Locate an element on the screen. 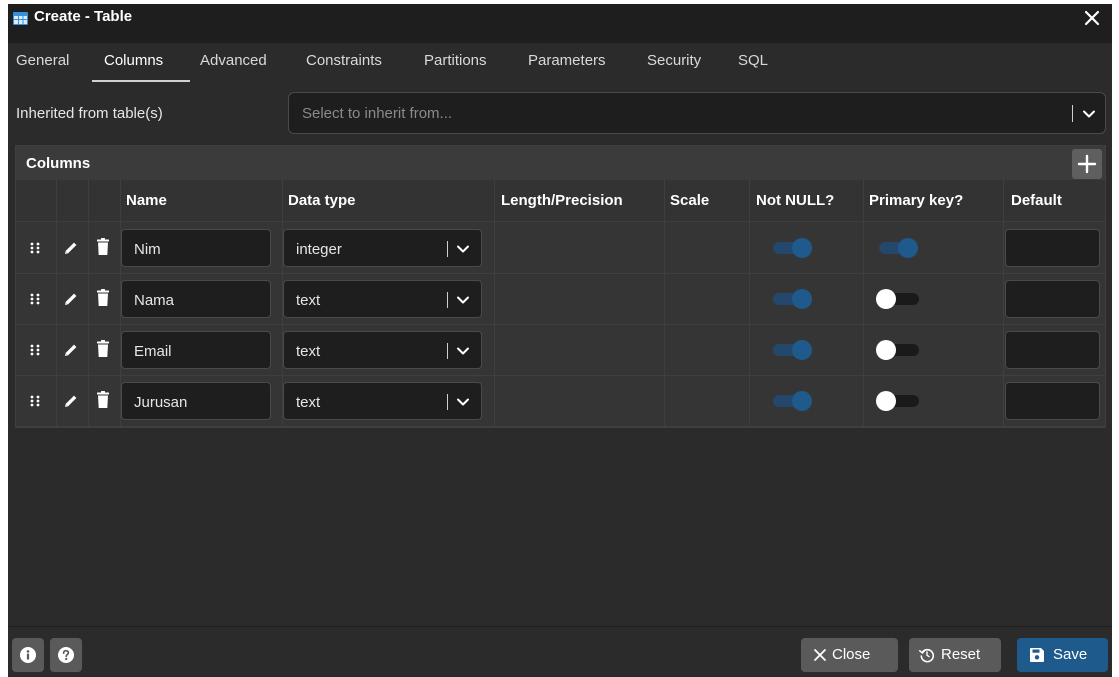 The width and height of the screenshot is (1119, 677). save-button: Save is located at coordinates (1062, 655).